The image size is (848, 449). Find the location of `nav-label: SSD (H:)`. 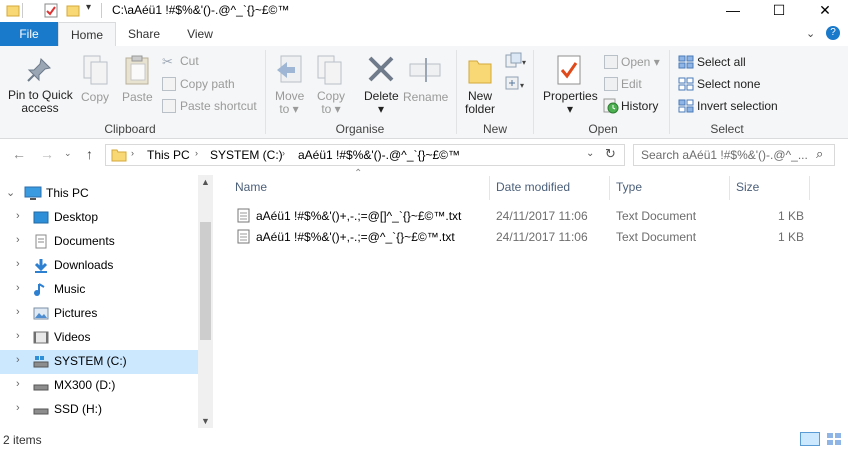

nav-label: SSD (H:) is located at coordinates (78, 409).